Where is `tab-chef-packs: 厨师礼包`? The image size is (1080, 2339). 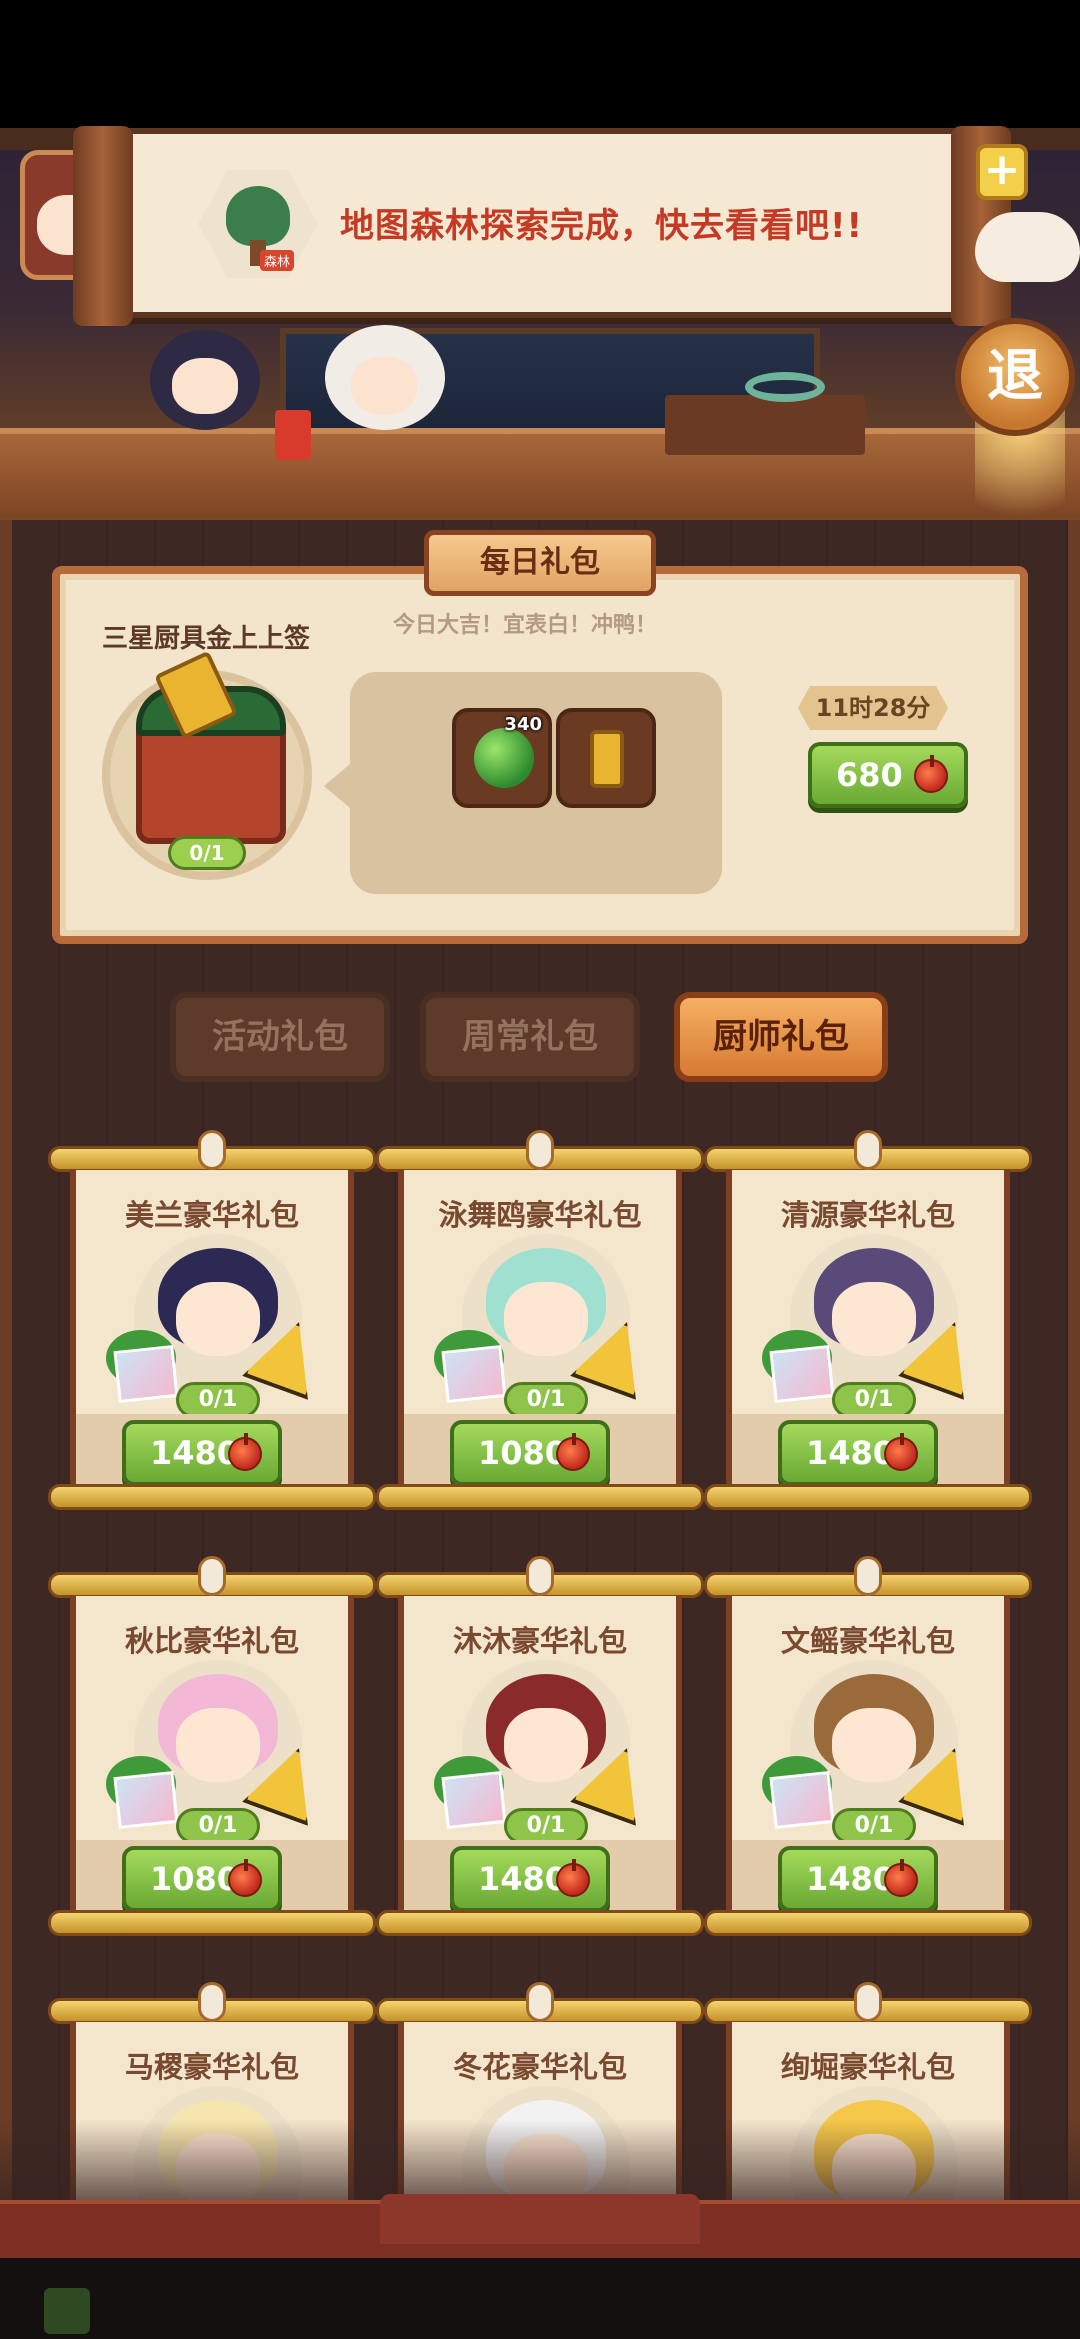 tab-chef-packs: 厨师礼包 is located at coordinates (781, 1037).